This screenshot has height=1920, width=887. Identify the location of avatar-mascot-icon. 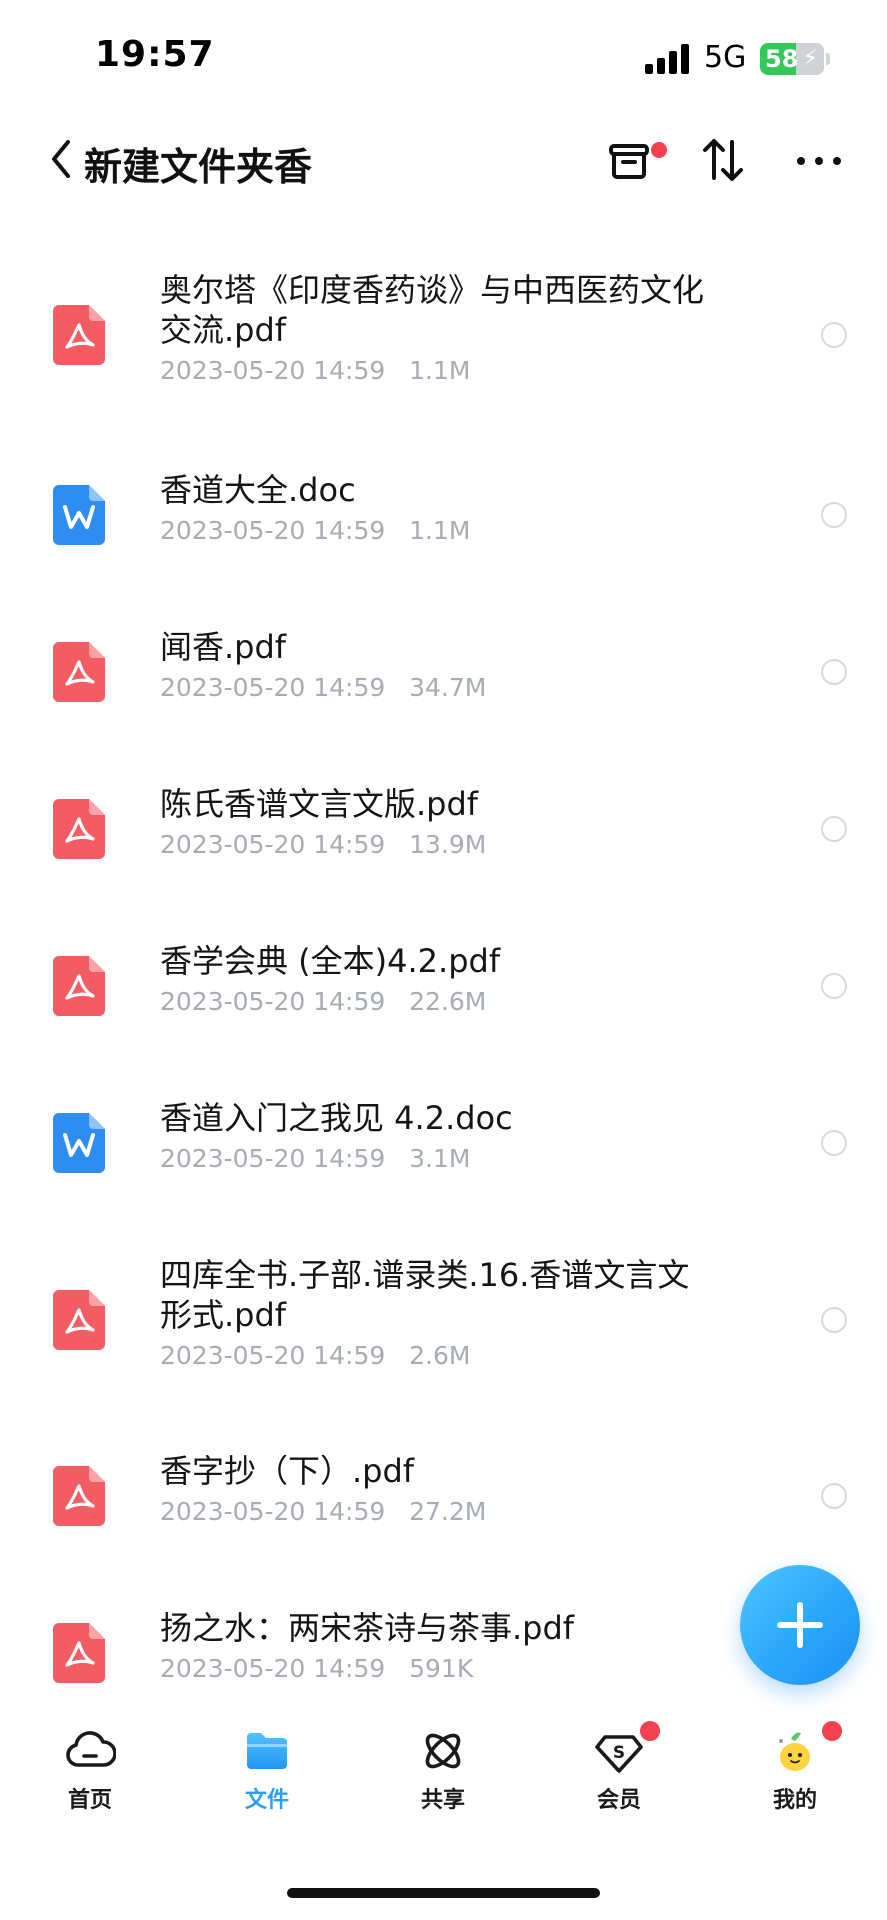
(794, 1751).